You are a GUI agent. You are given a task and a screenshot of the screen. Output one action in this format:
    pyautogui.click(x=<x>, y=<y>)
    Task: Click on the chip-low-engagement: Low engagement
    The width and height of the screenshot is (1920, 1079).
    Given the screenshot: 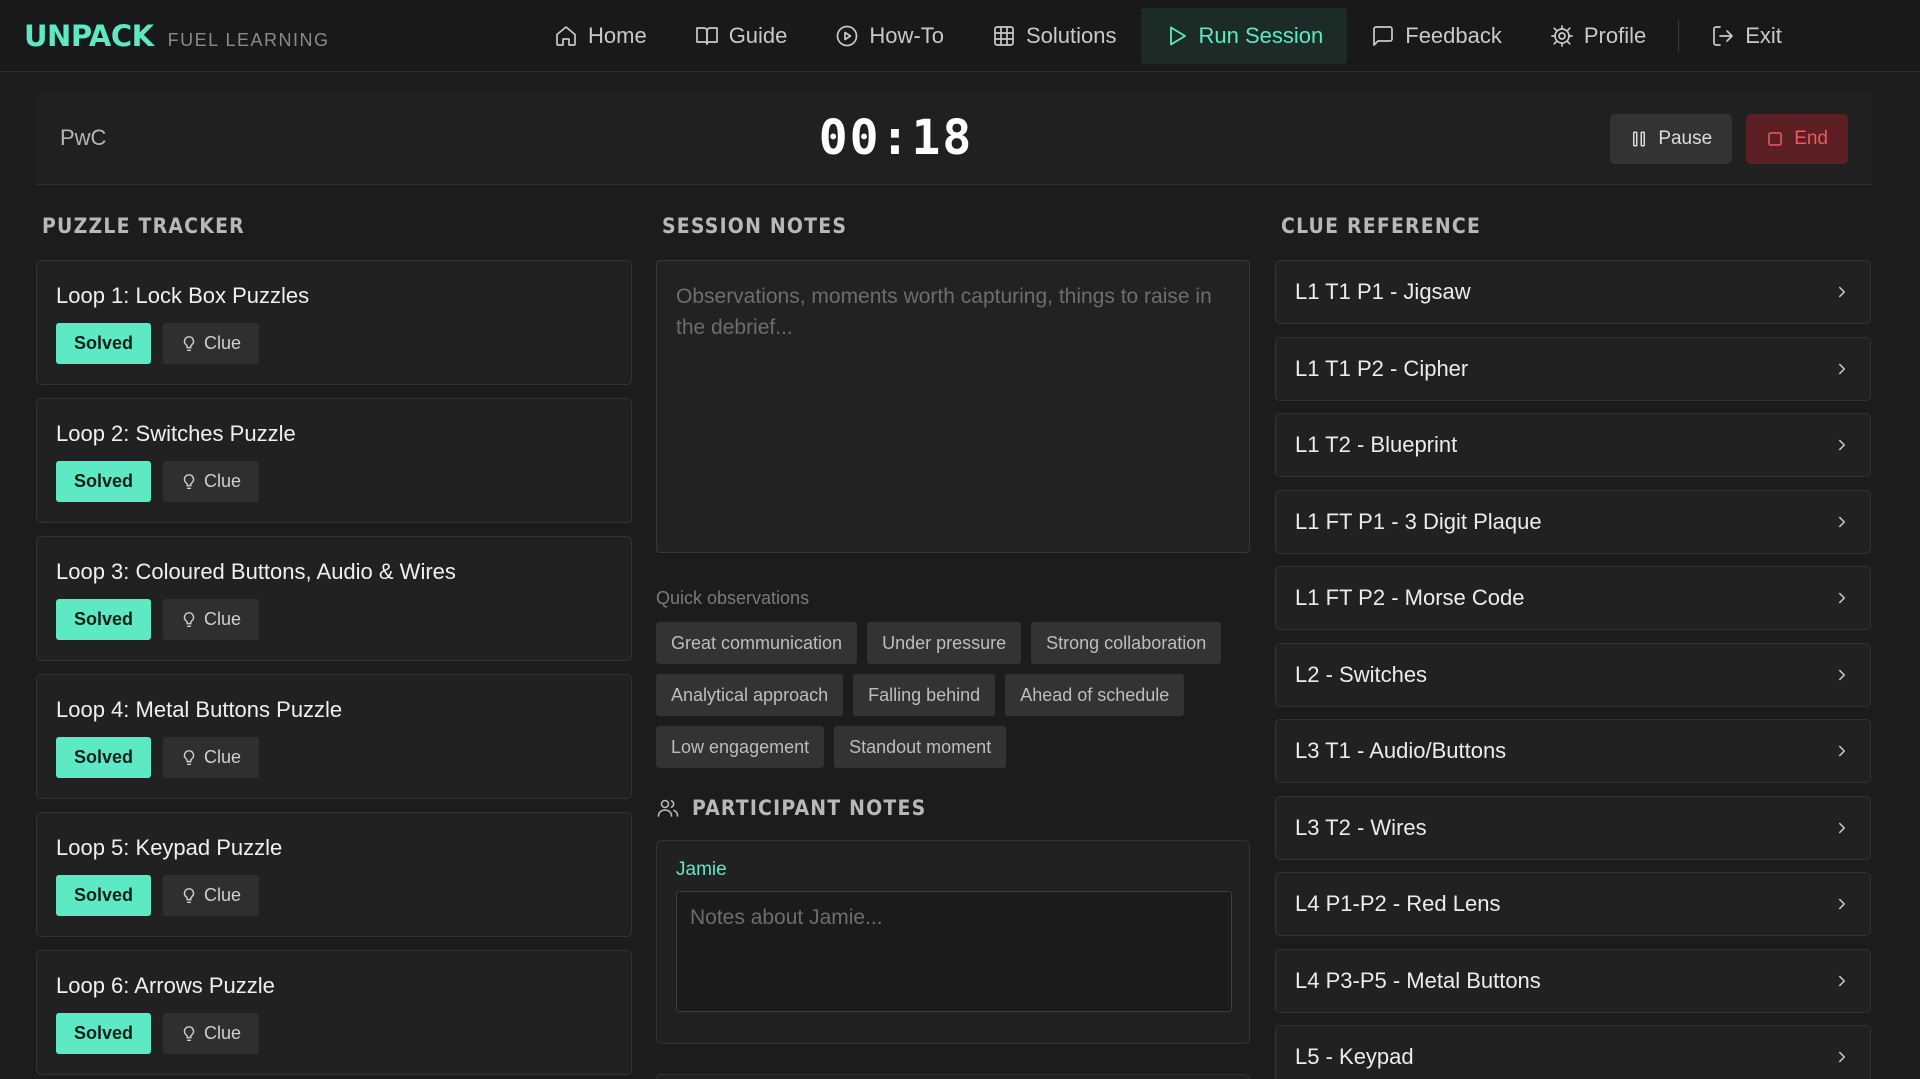 What is the action you would take?
    pyautogui.click(x=740, y=747)
    